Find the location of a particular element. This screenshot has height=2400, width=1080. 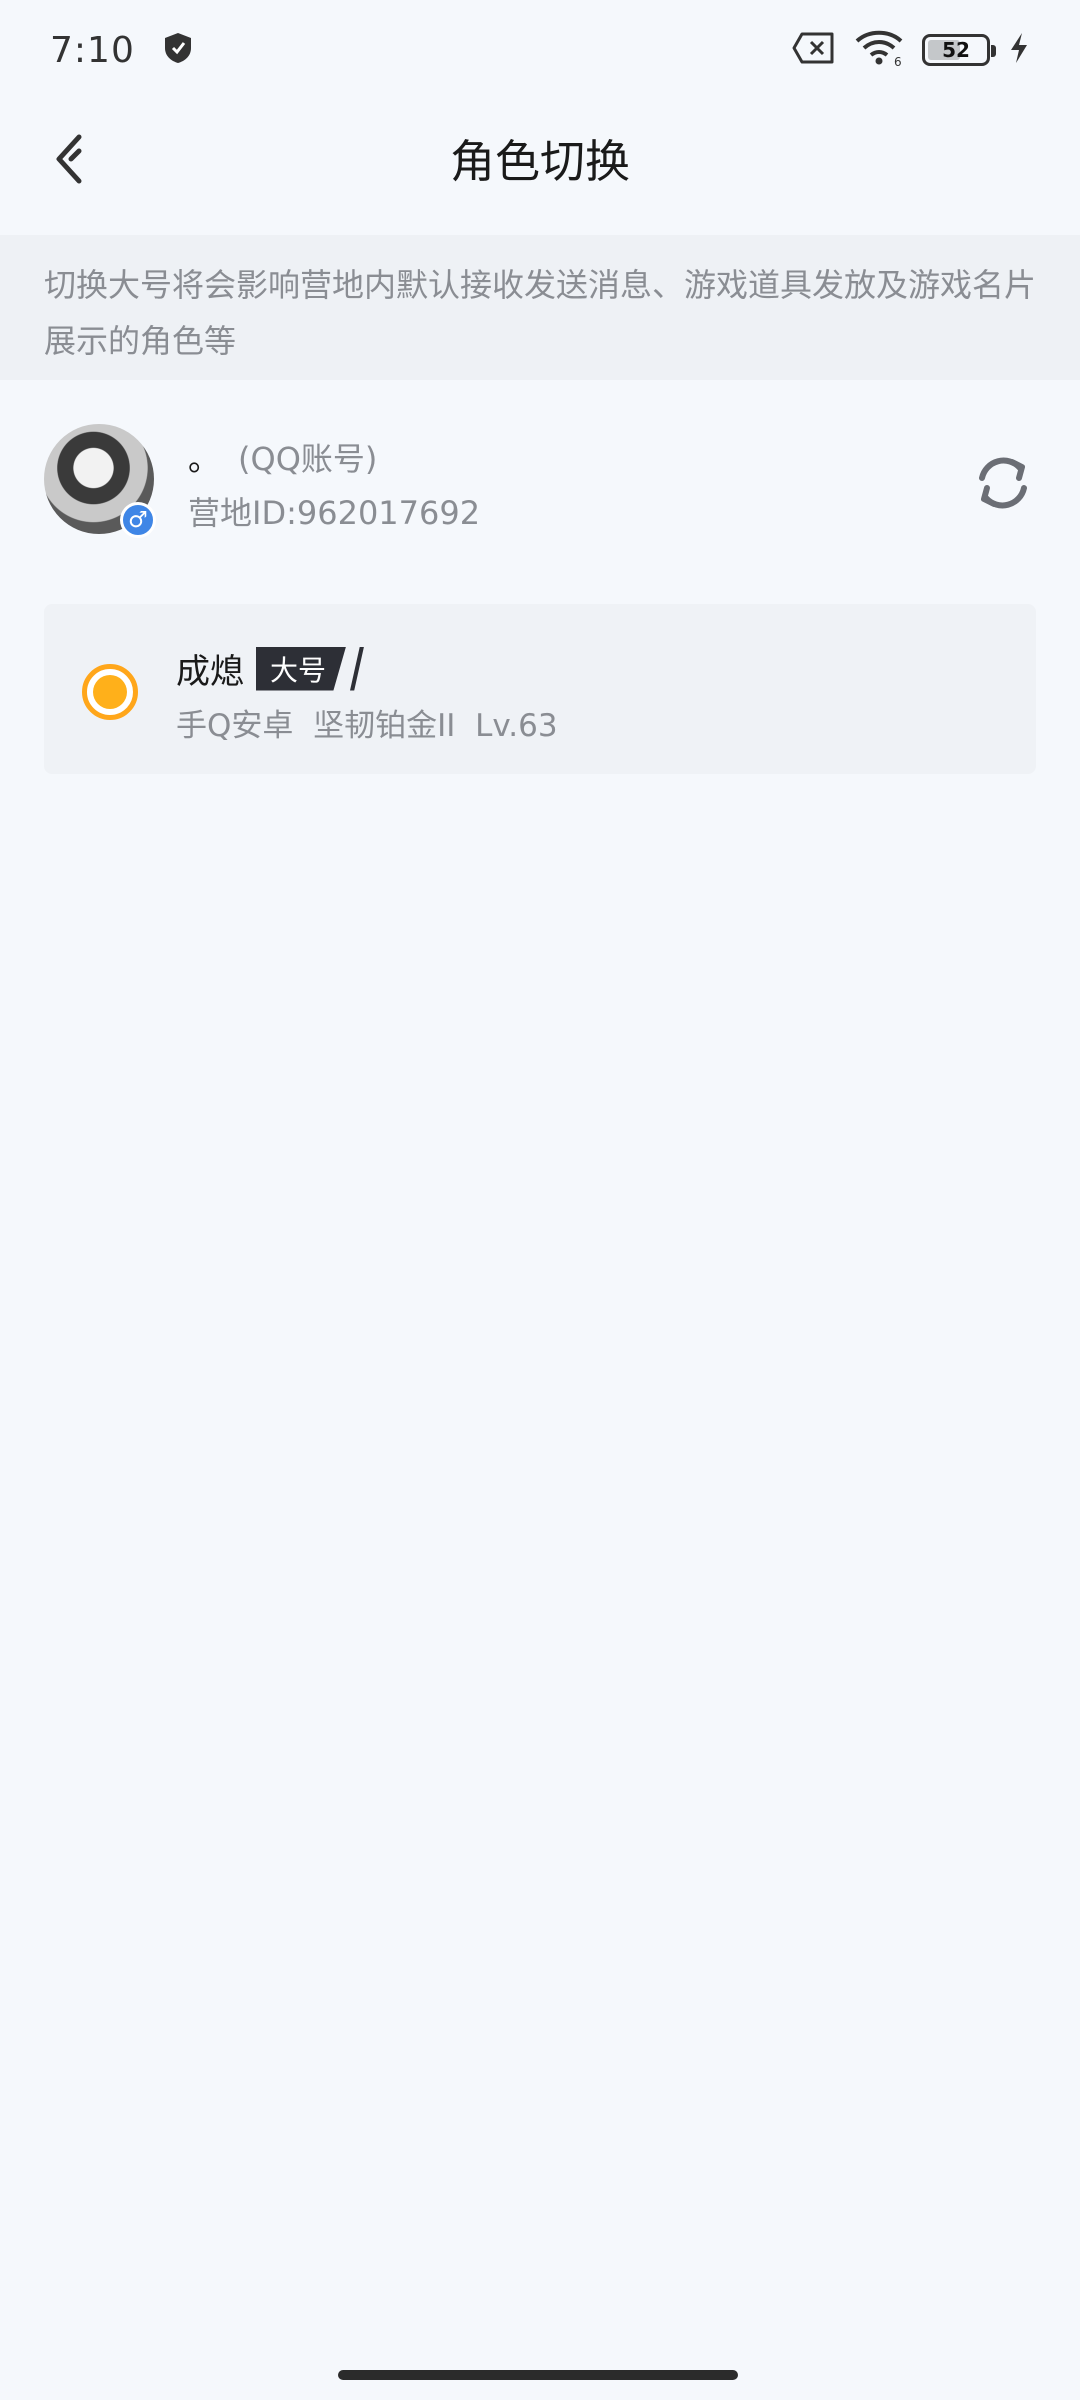

nav-bar: 角色切换 is located at coordinates (540, 157).